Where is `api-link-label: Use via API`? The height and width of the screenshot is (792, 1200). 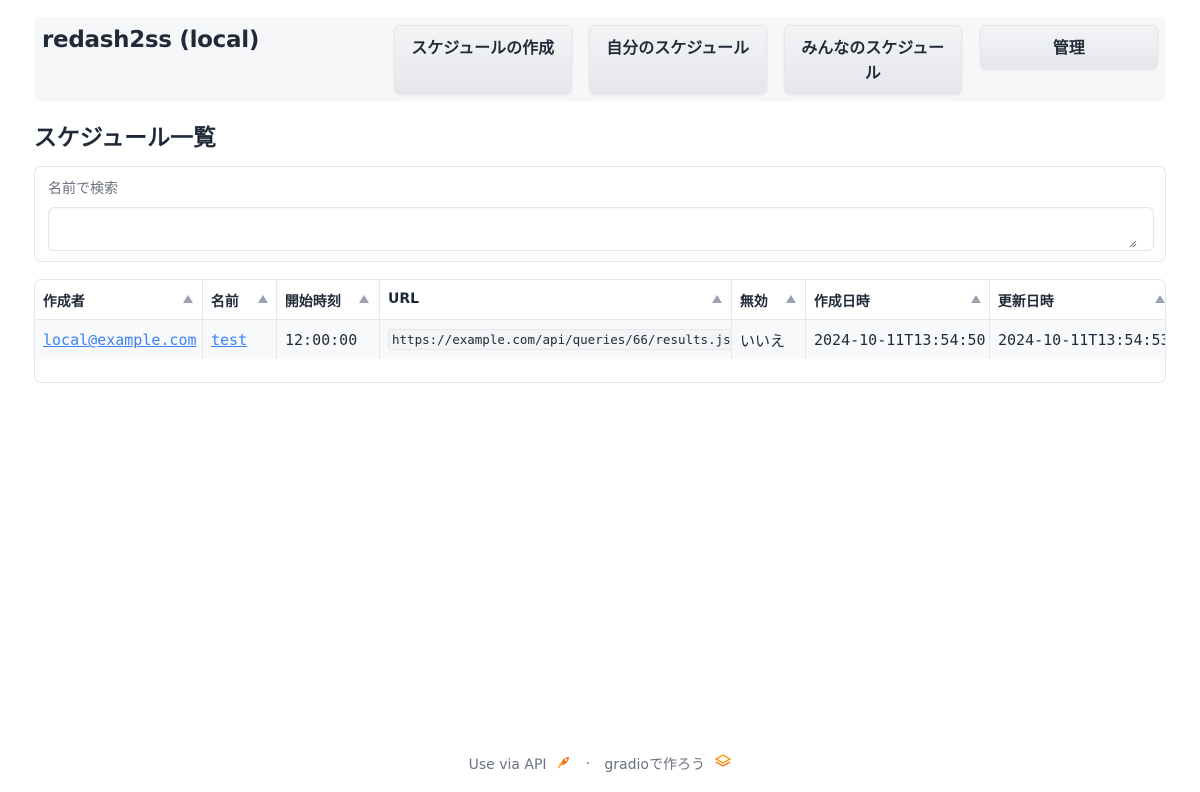
api-link-label: Use via API is located at coordinates (507, 765).